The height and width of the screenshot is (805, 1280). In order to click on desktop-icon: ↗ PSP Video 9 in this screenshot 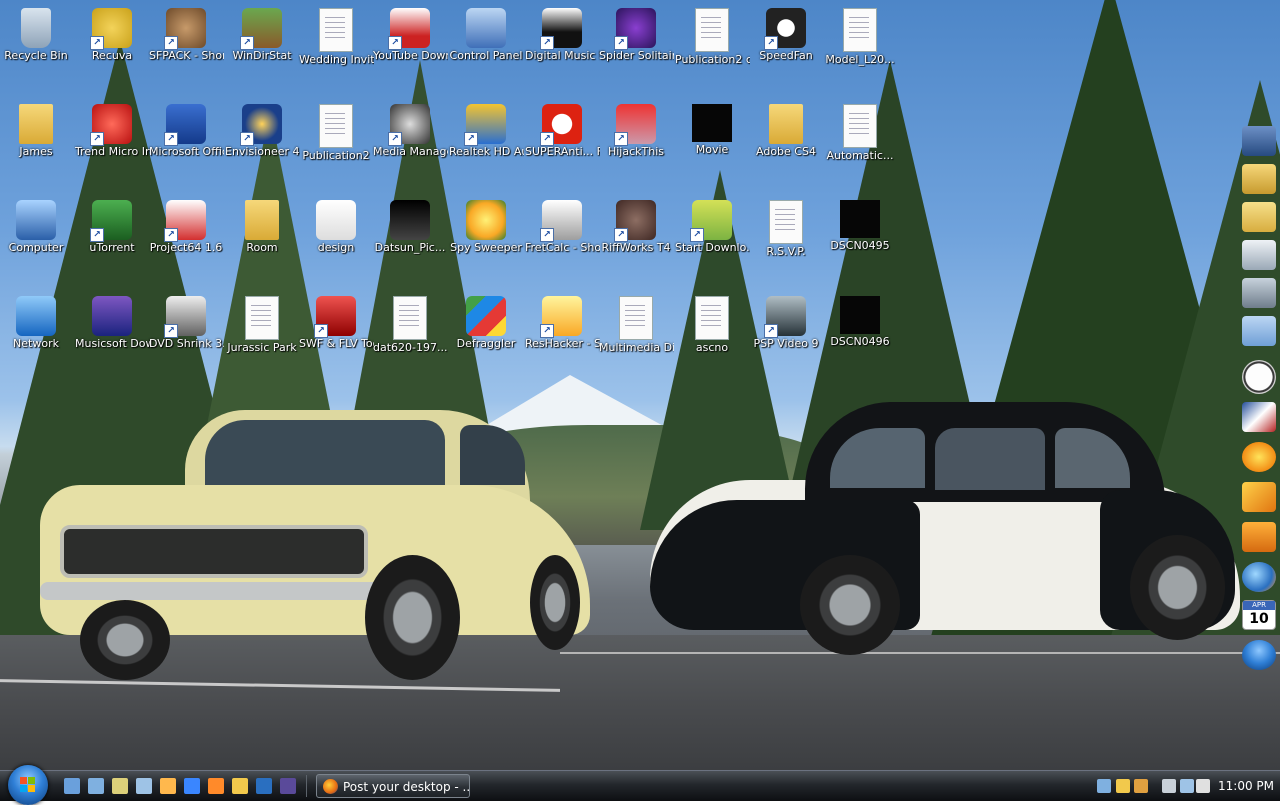, I will do `click(786, 338)`.